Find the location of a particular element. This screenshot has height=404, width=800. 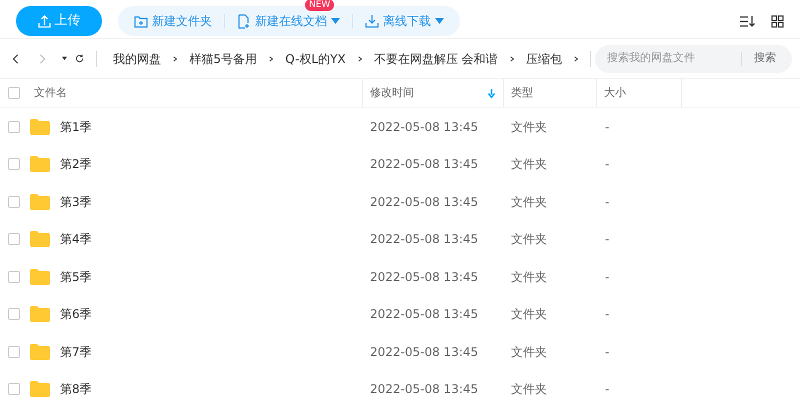

search-field: 搜索我的网盘文件 搜索 is located at coordinates (693, 58).